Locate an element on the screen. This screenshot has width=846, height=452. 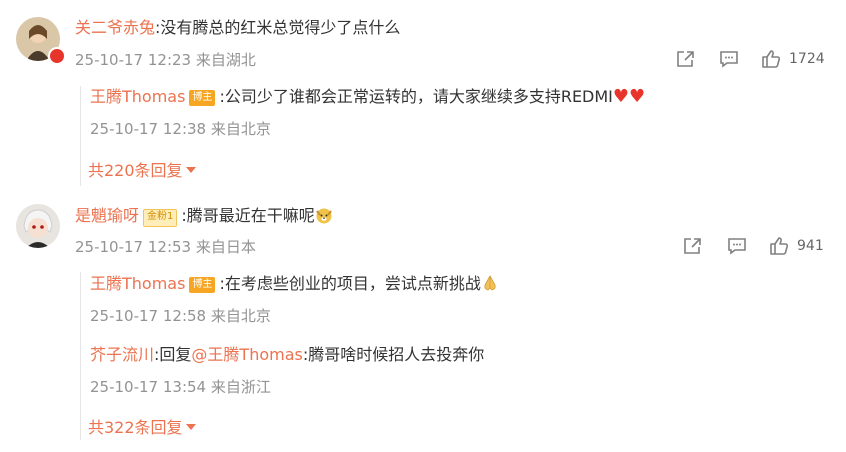
more-replies-link: 共220条回复 is located at coordinates (142, 169).